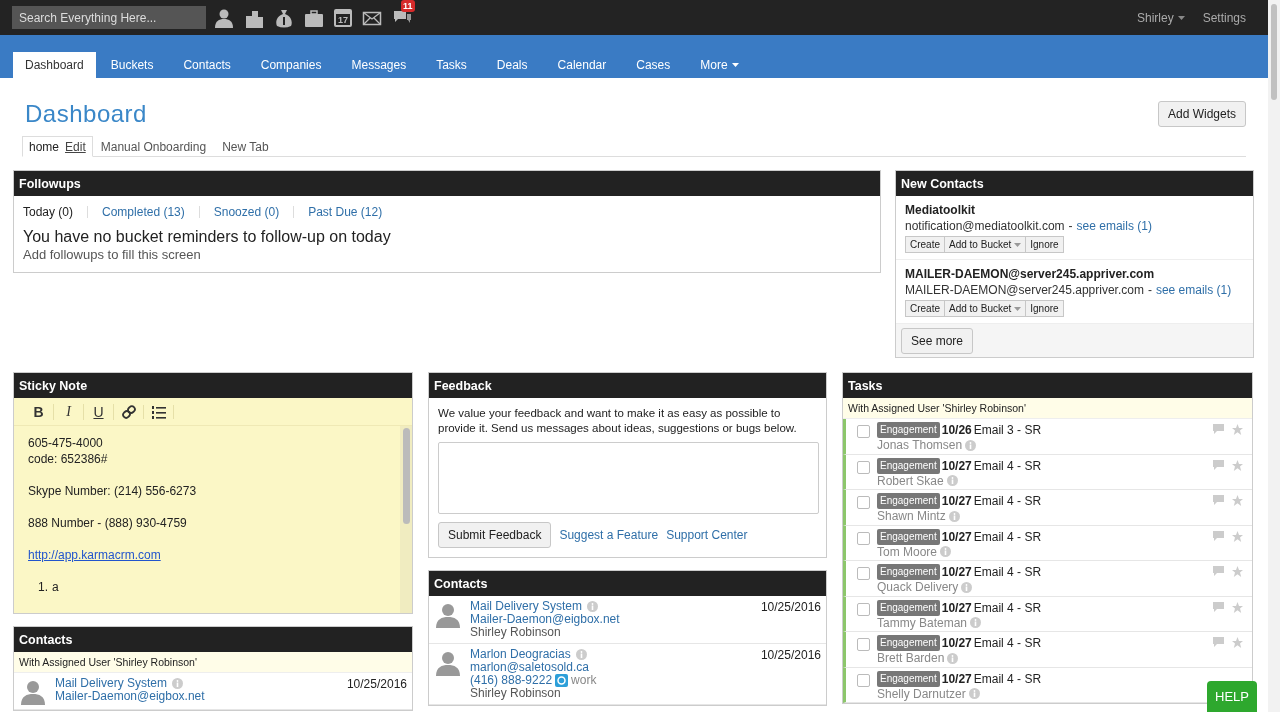 The height and width of the screenshot is (712, 1280). Describe the element at coordinates (937, 341) in the screenshot. I see `see-more-button: See more` at that location.